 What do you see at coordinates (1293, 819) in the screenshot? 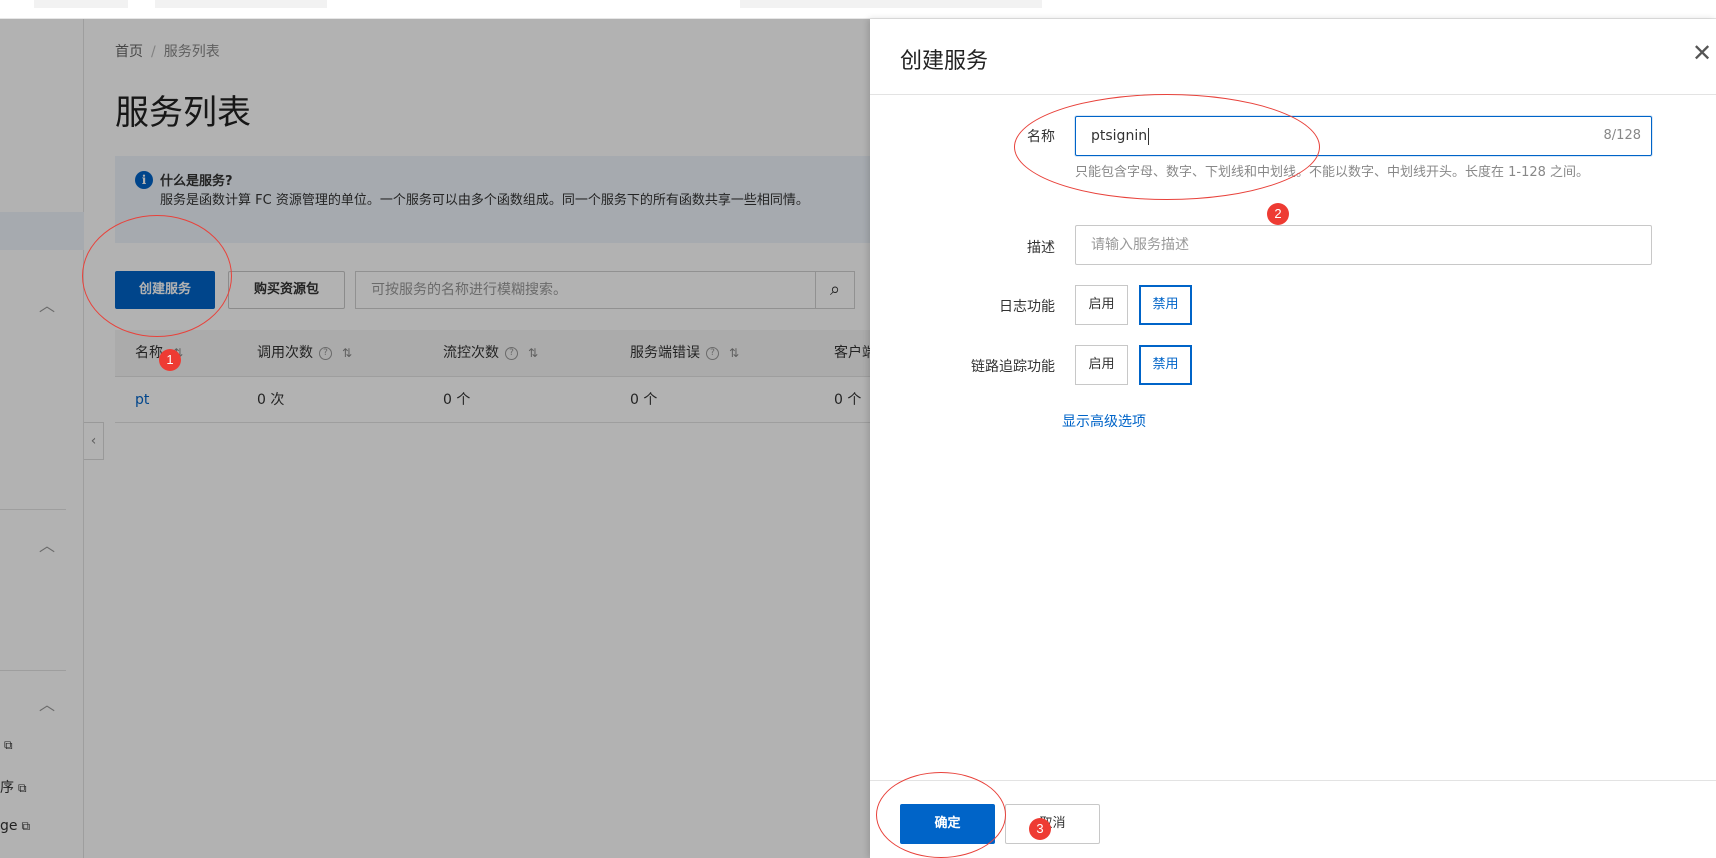
I see `drawer-footer: 确定 取消` at bounding box center [1293, 819].